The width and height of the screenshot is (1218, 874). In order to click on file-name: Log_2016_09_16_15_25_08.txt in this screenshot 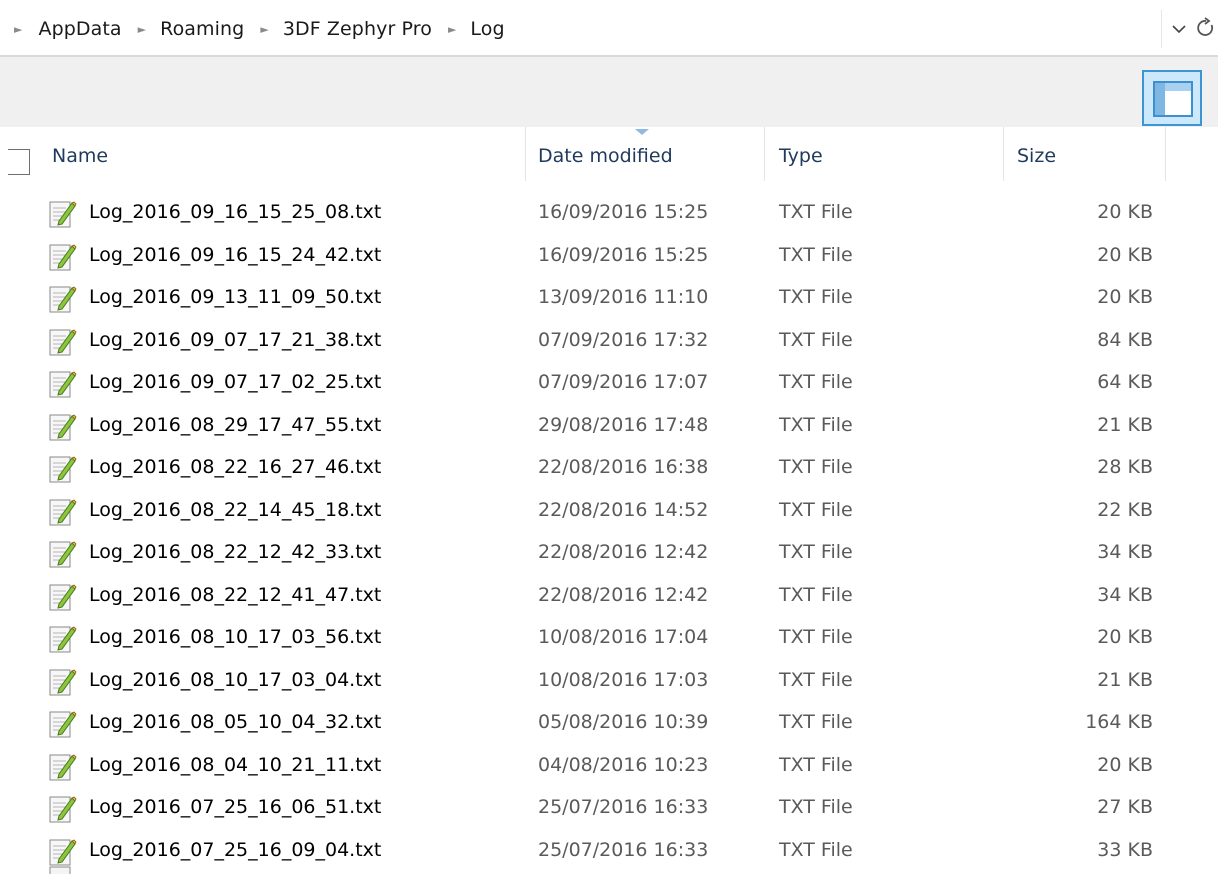, I will do `click(235, 212)`.